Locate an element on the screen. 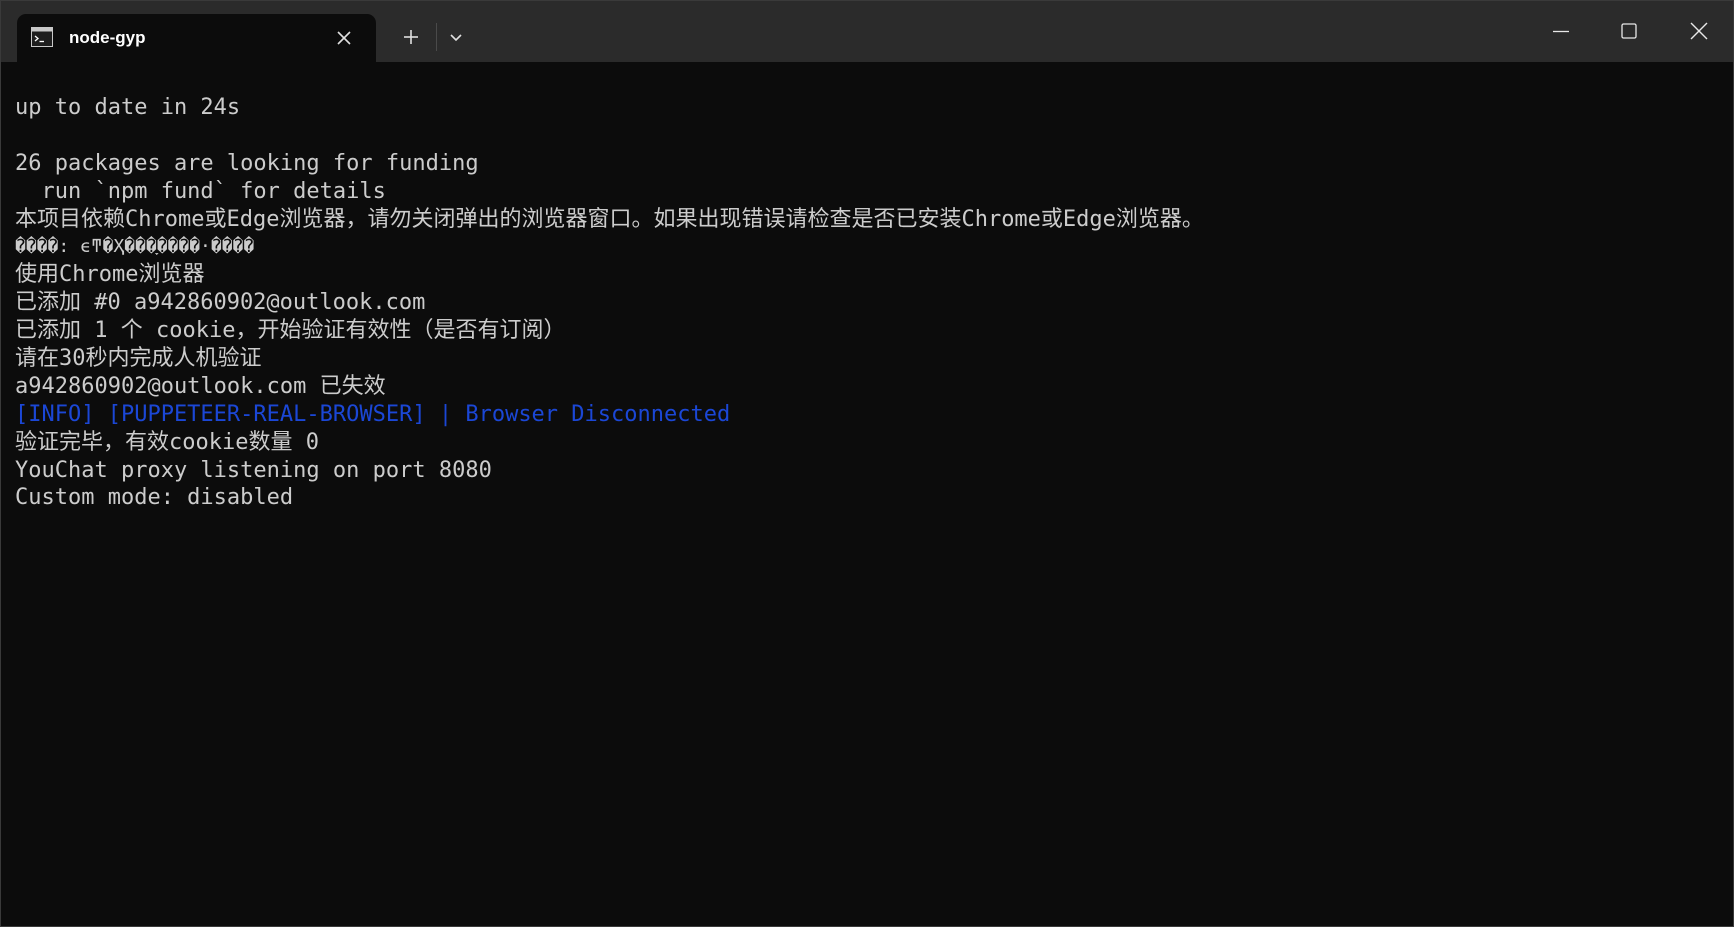 This screenshot has height=927, width=1734. output-line: 26 packages are looking for funding is located at coordinates (247, 163).